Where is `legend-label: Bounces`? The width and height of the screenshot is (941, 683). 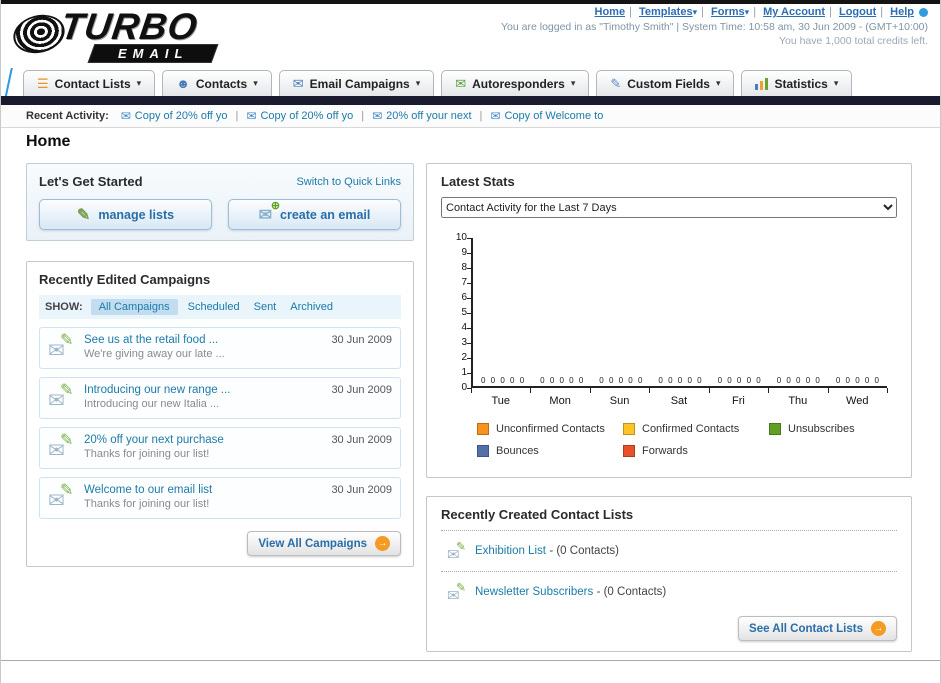
legend-label: Bounces is located at coordinates (517, 451).